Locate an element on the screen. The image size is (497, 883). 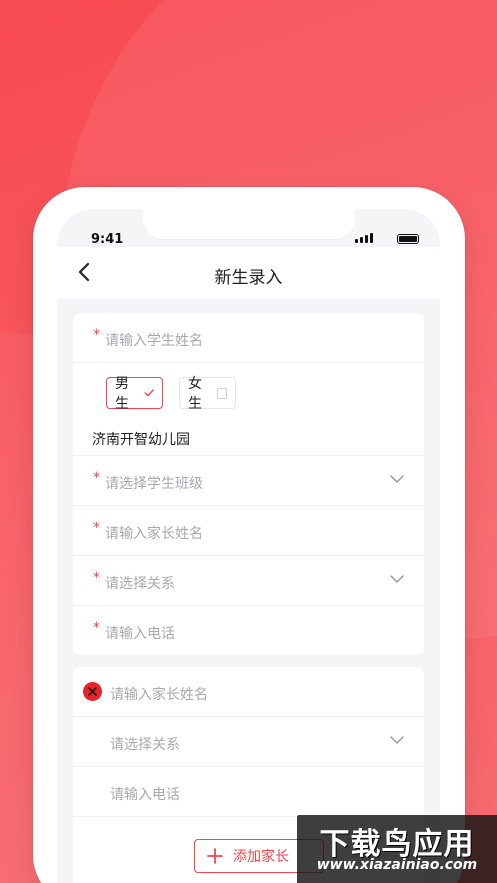
watermark: 下载鸟应用 www.xiazainiao.com is located at coordinates (397, 849).